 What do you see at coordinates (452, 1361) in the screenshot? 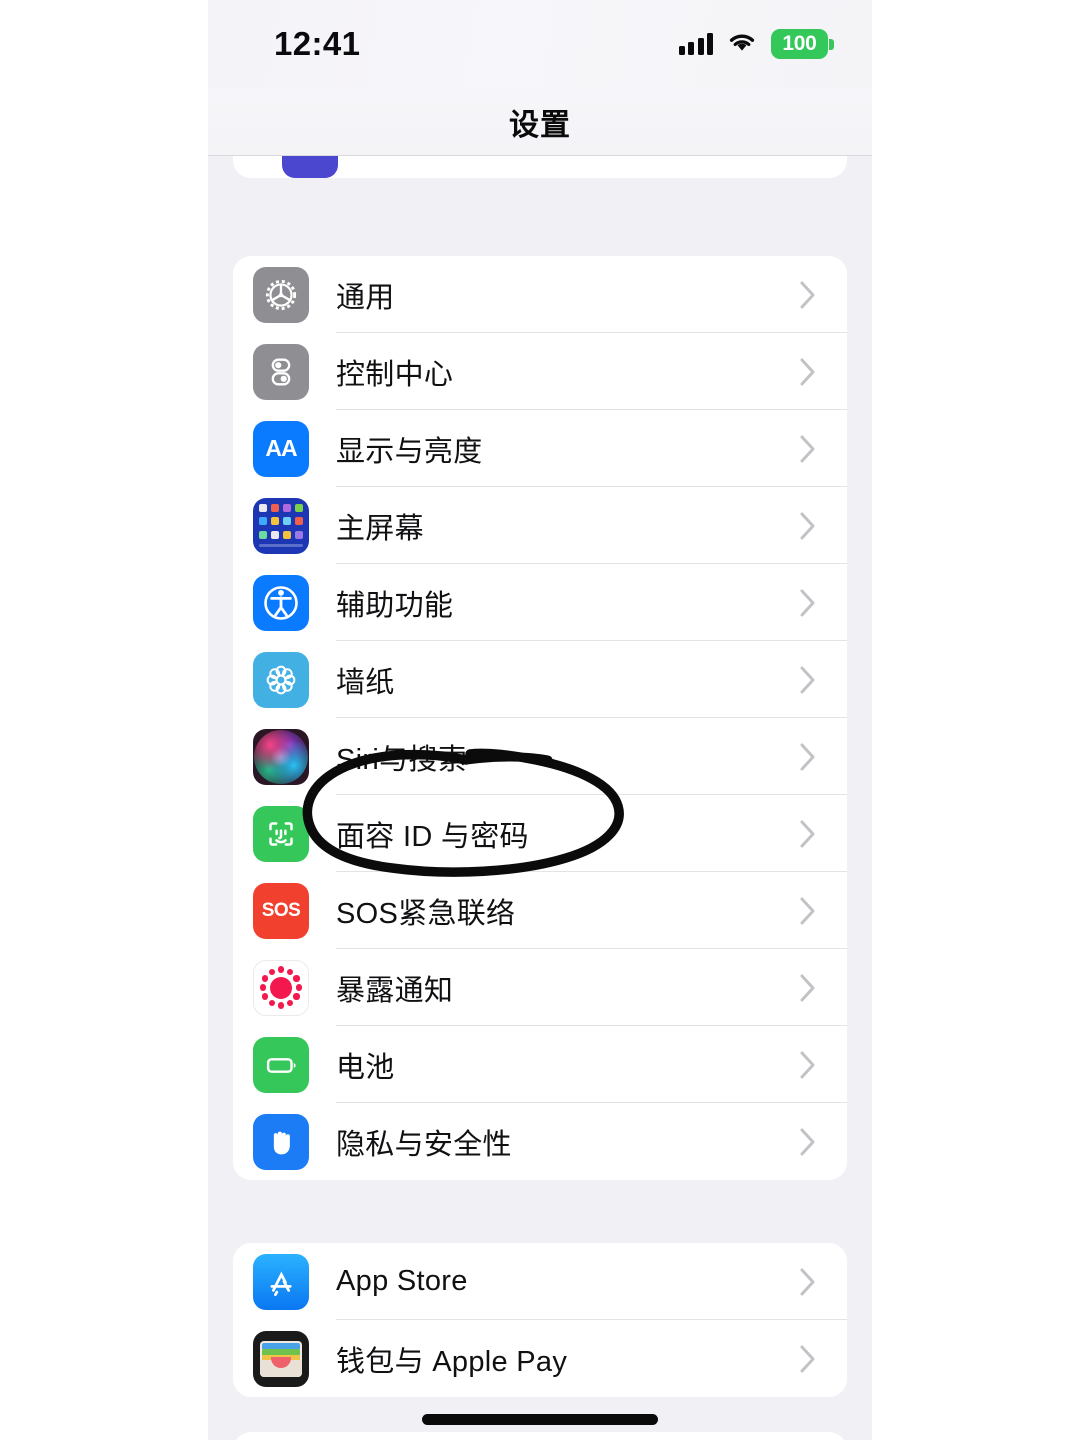
I see `settings-row-label: 钱包与 Apple Pay` at bounding box center [452, 1361].